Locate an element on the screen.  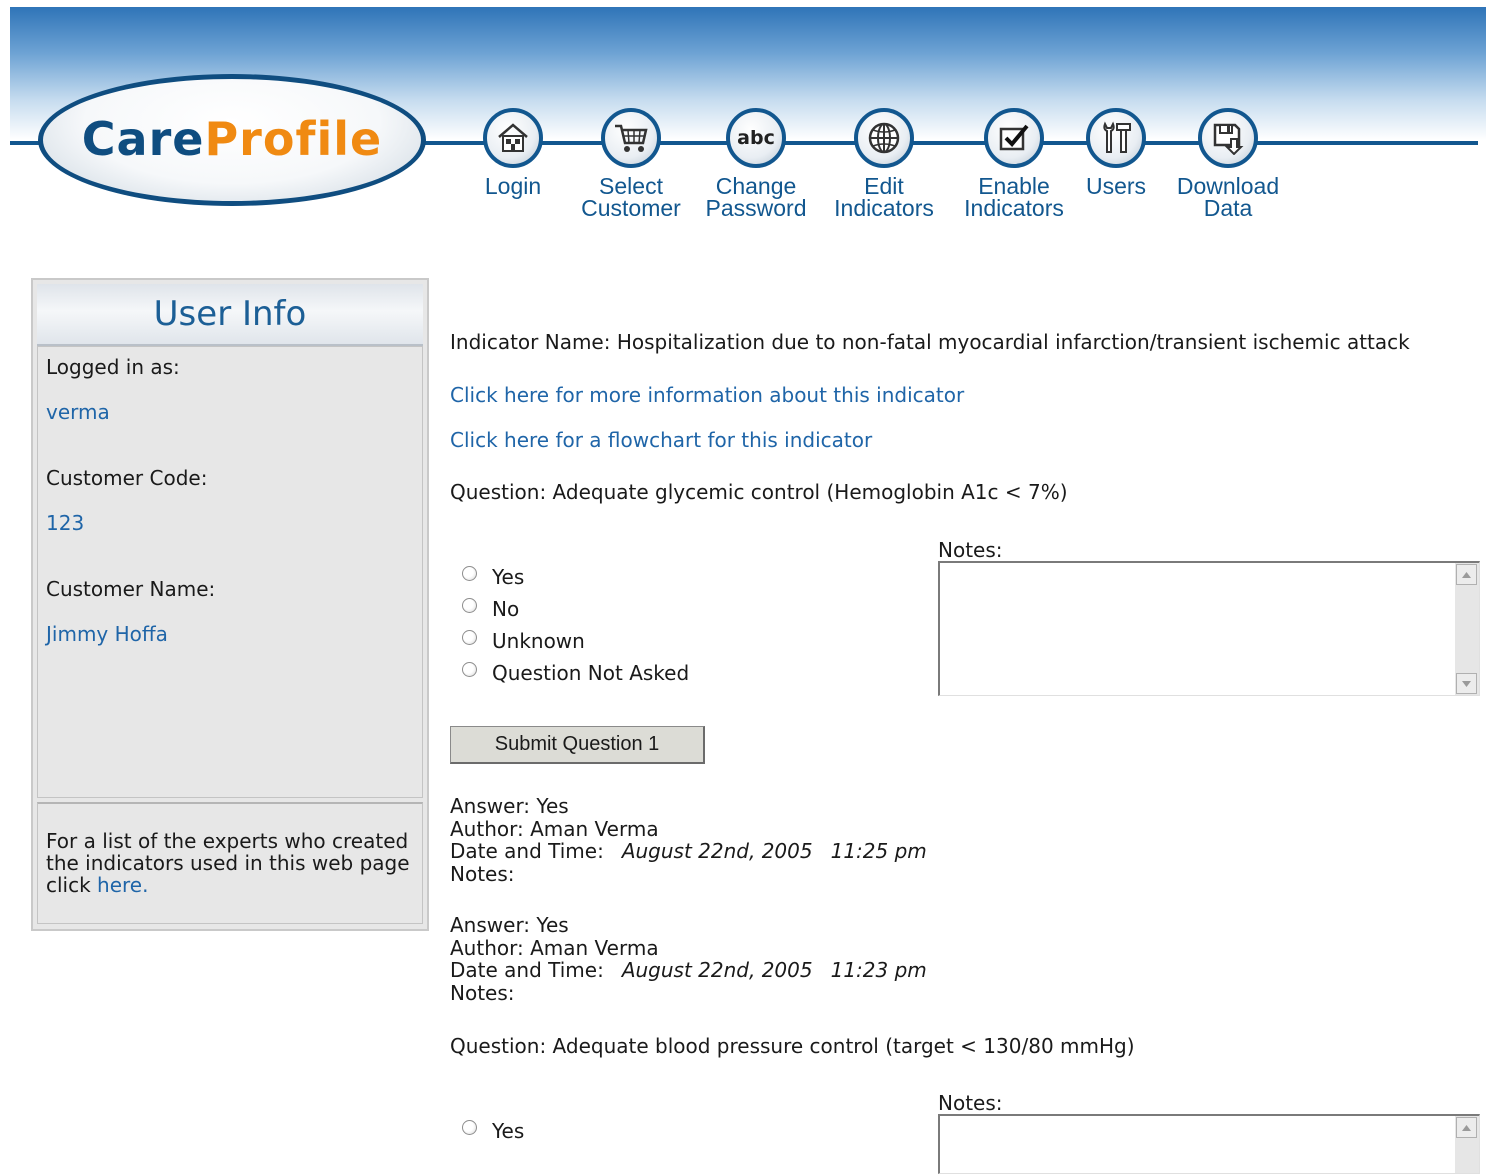
q1-notes-scrollbar is located at coordinates (1467, 629).